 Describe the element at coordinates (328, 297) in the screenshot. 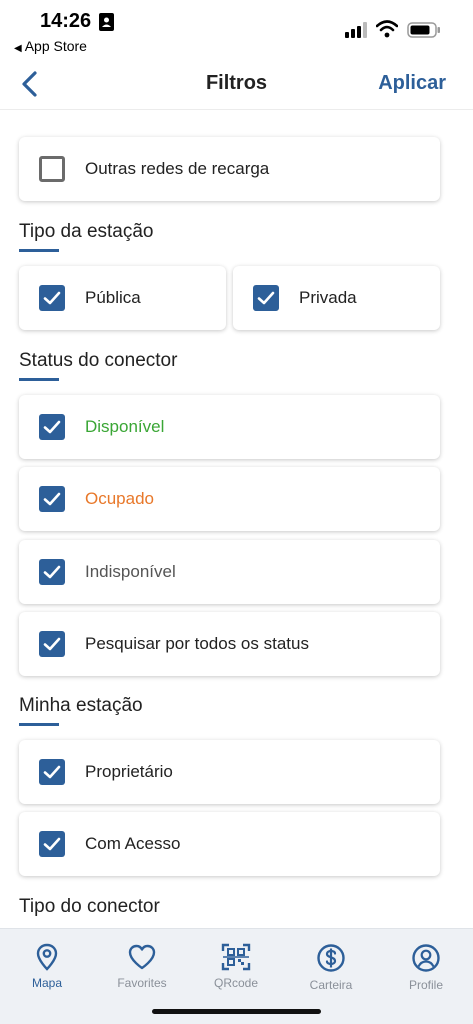

I see `private-label: Privada` at that location.